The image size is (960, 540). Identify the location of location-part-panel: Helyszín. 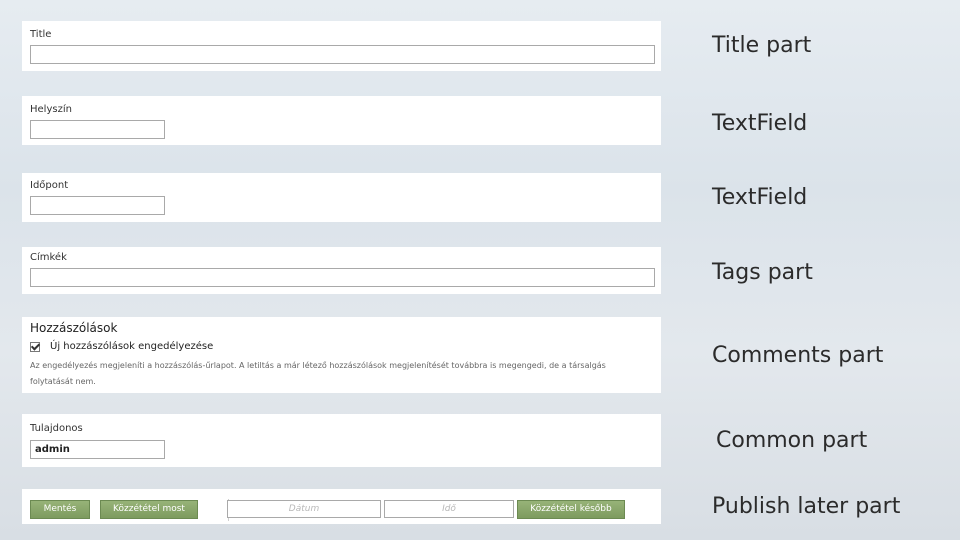
(341, 120).